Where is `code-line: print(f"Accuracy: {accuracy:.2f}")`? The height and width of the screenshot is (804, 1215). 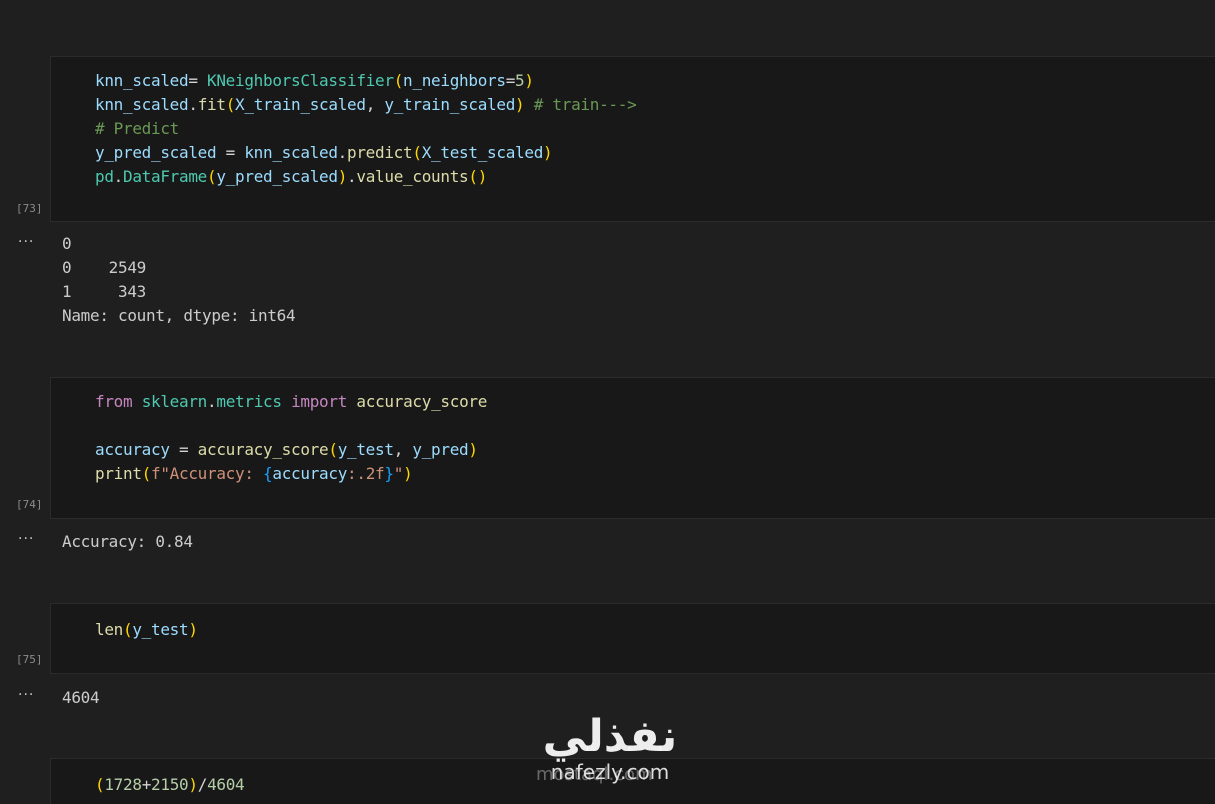
code-line: print(f"Accuracy: {accuracy:.2f}") is located at coordinates (291, 474).